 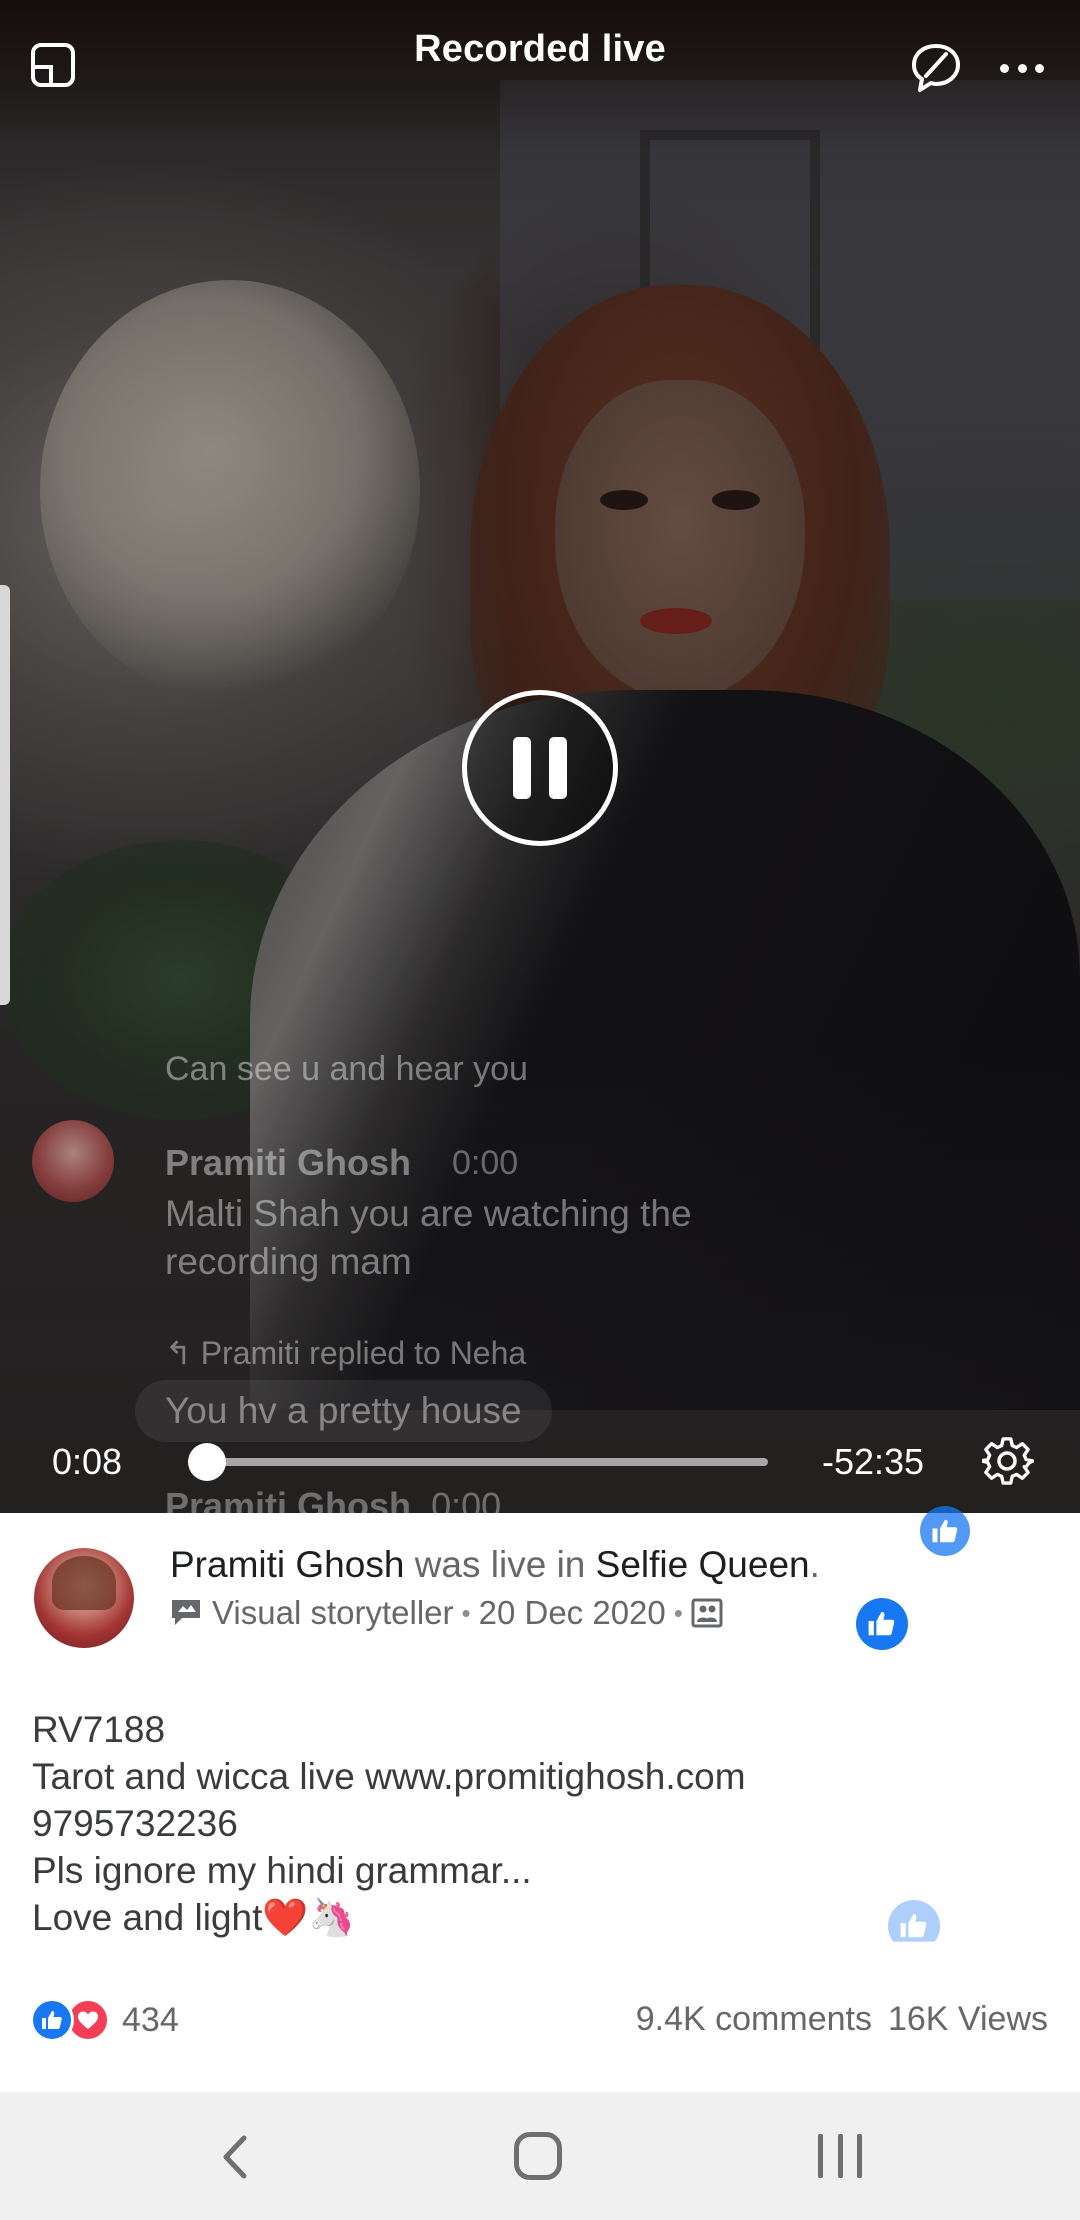 What do you see at coordinates (287, 1564) in the screenshot?
I see `post-author-link: Pramiti Ghosh` at bounding box center [287, 1564].